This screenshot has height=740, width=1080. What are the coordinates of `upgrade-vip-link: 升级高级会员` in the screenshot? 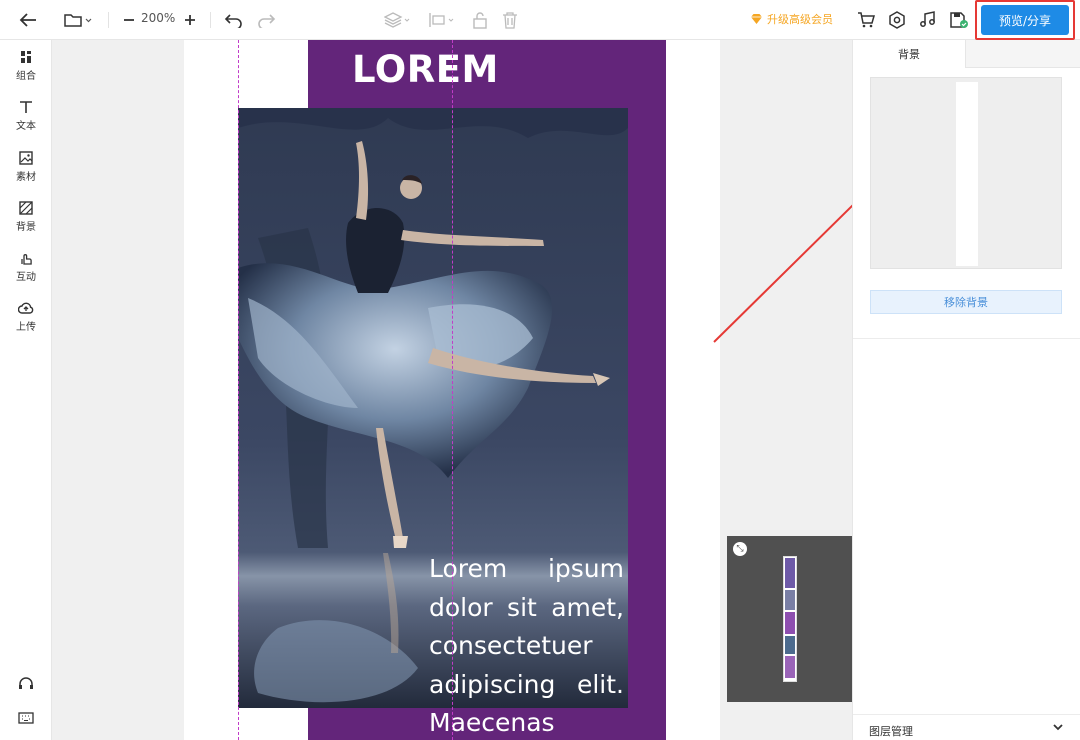 It's located at (791, 19).